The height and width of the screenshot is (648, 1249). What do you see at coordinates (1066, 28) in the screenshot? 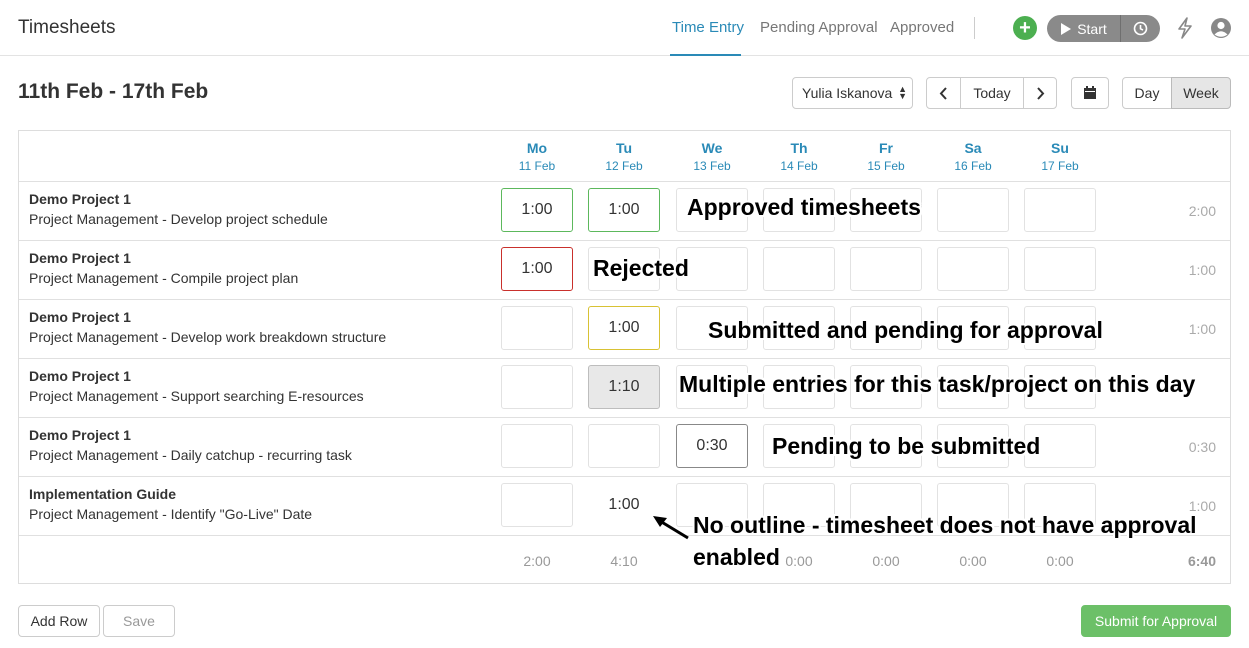
I see `play-icon` at bounding box center [1066, 28].